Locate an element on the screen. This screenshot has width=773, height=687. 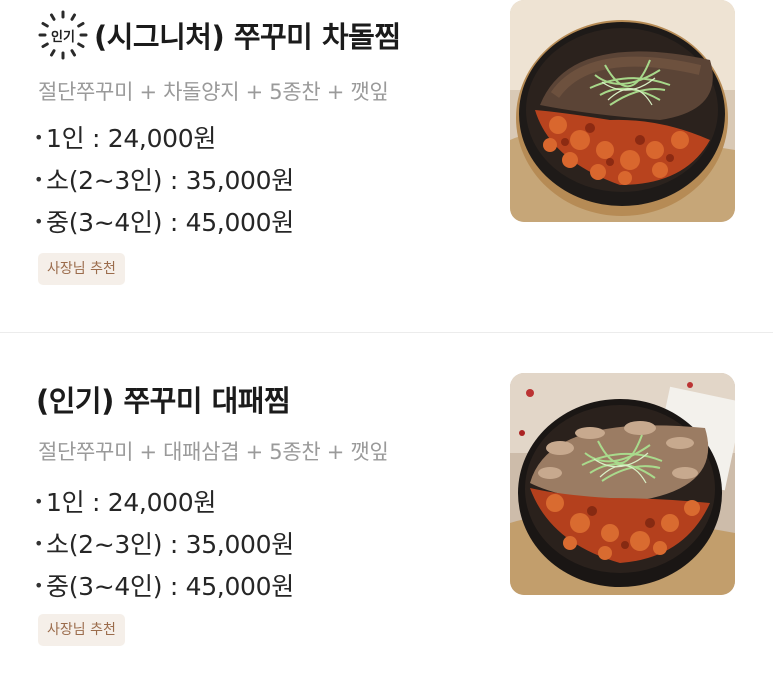
menu-title: (인기) 쭈꾸미 대패찜 is located at coordinates (163, 401).